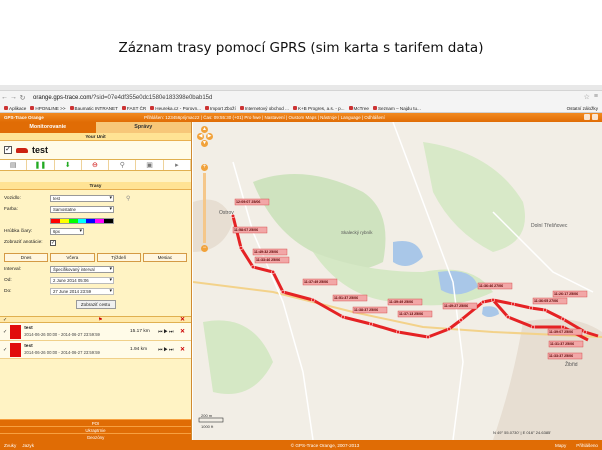 Image resolution: width=602 pixels, height=450 pixels. Describe the element at coordinates (13, 97) in the screenshot. I see `forward-icon: →` at that location.